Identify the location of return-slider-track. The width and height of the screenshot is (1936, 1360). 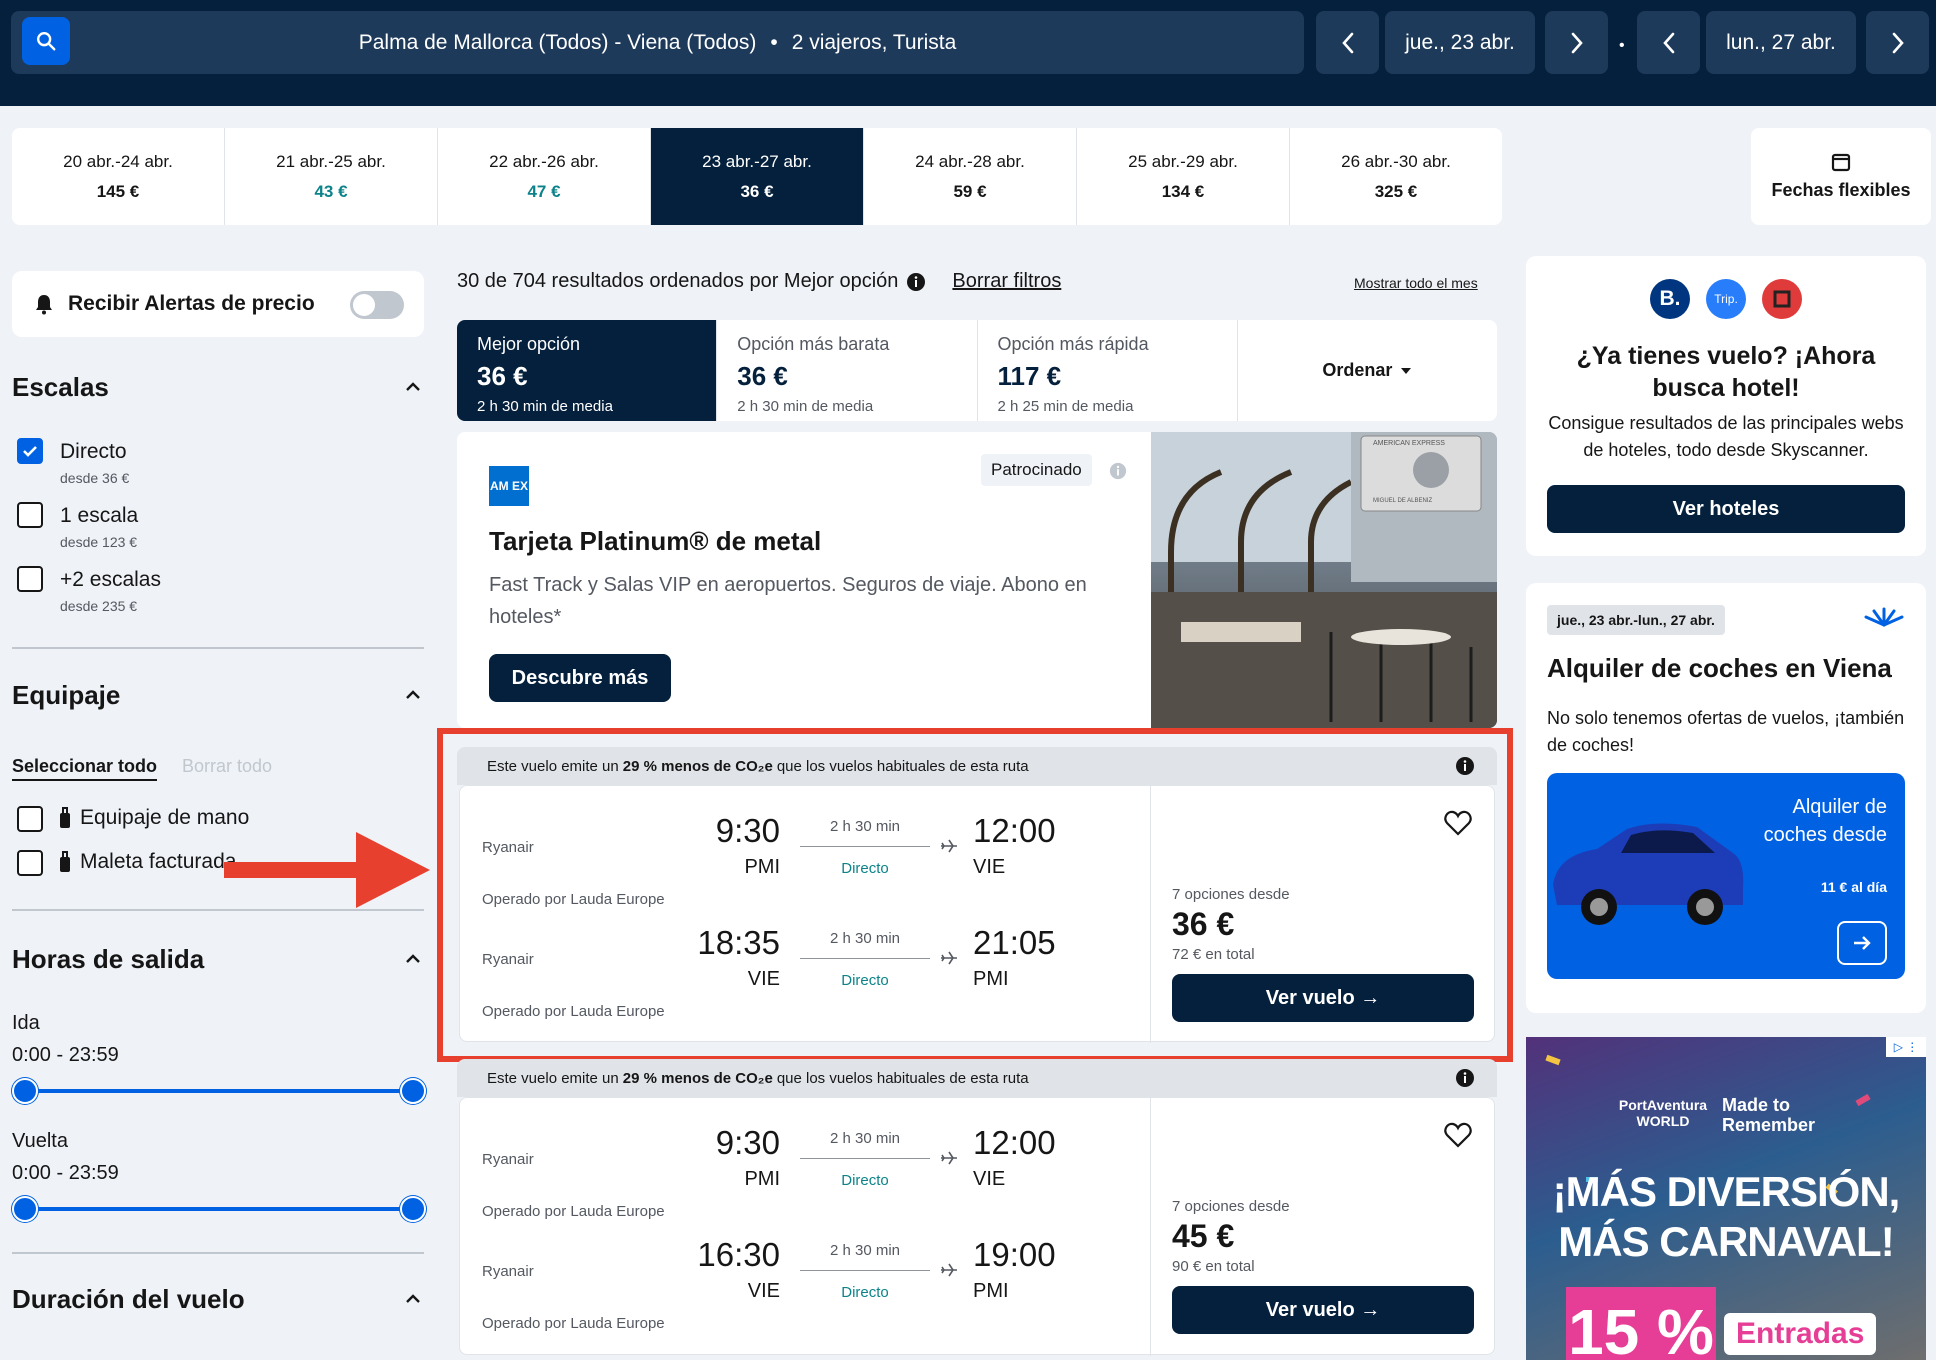
(219, 1209).